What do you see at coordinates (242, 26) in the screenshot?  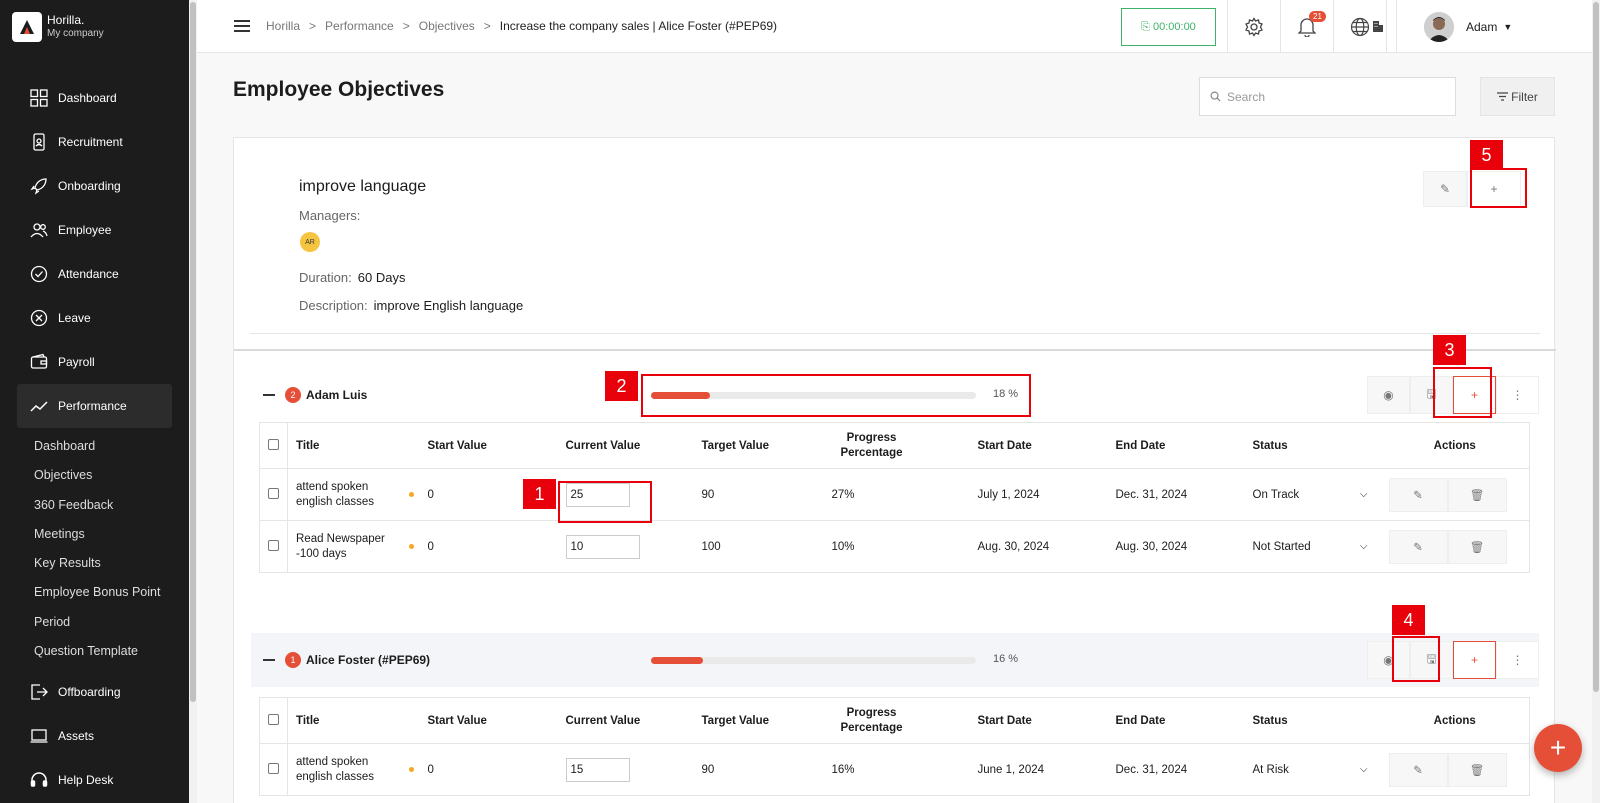 I see `menu-toggle-icon` at bounding box center [242, 26].